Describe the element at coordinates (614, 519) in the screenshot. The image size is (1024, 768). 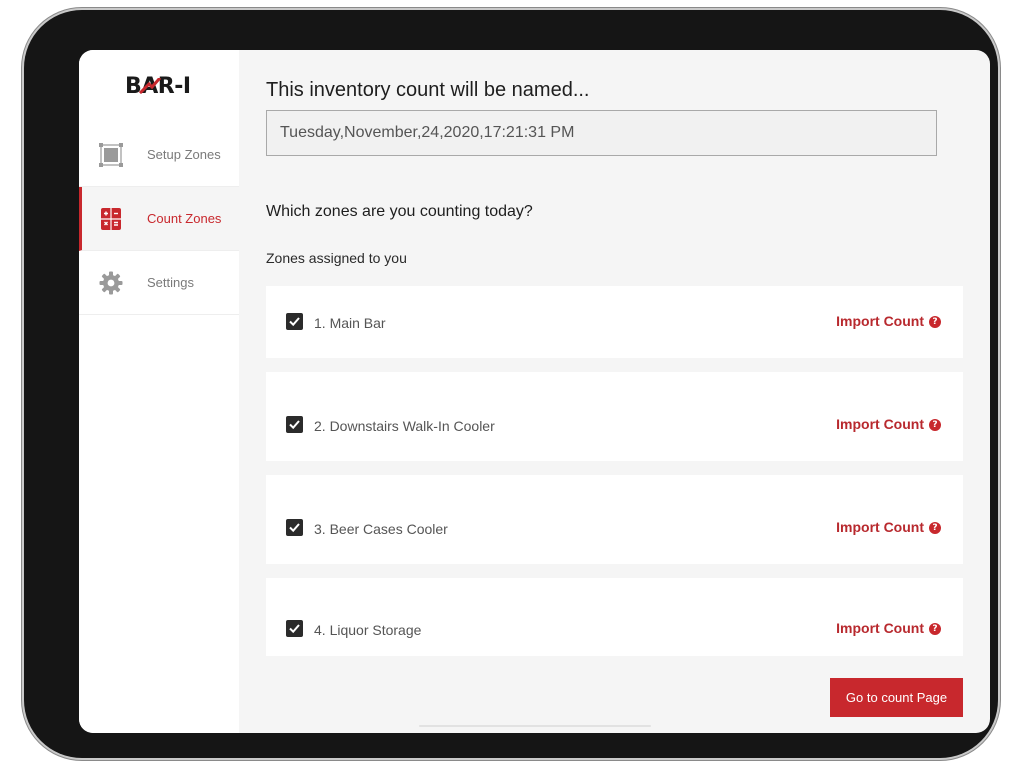
I see `zone-card-beer-cases-cooler: 3. Beer Cases Cooler Import Count ?` at that location.